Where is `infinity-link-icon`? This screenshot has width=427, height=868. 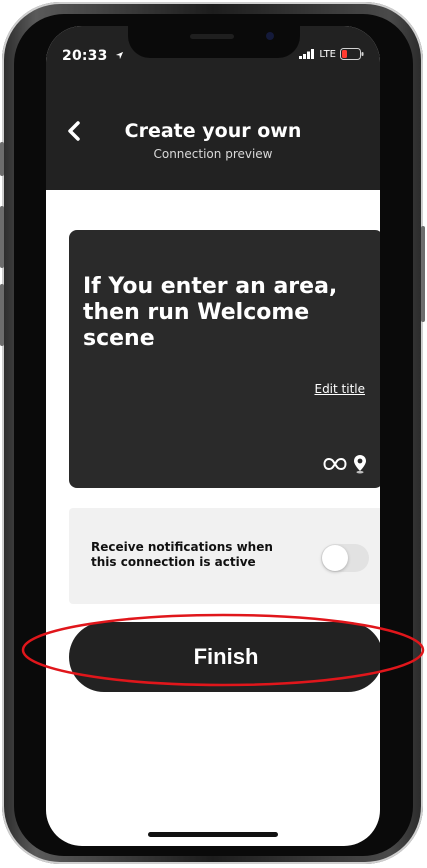
infinity-link-icon is located at coordinates (335, 464).